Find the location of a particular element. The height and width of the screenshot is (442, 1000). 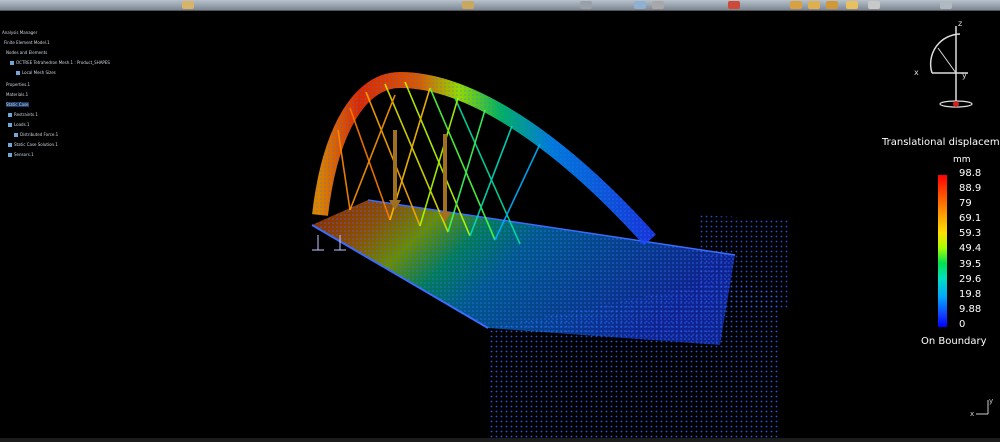

restraint-icon is located at coordinates (10, 115).